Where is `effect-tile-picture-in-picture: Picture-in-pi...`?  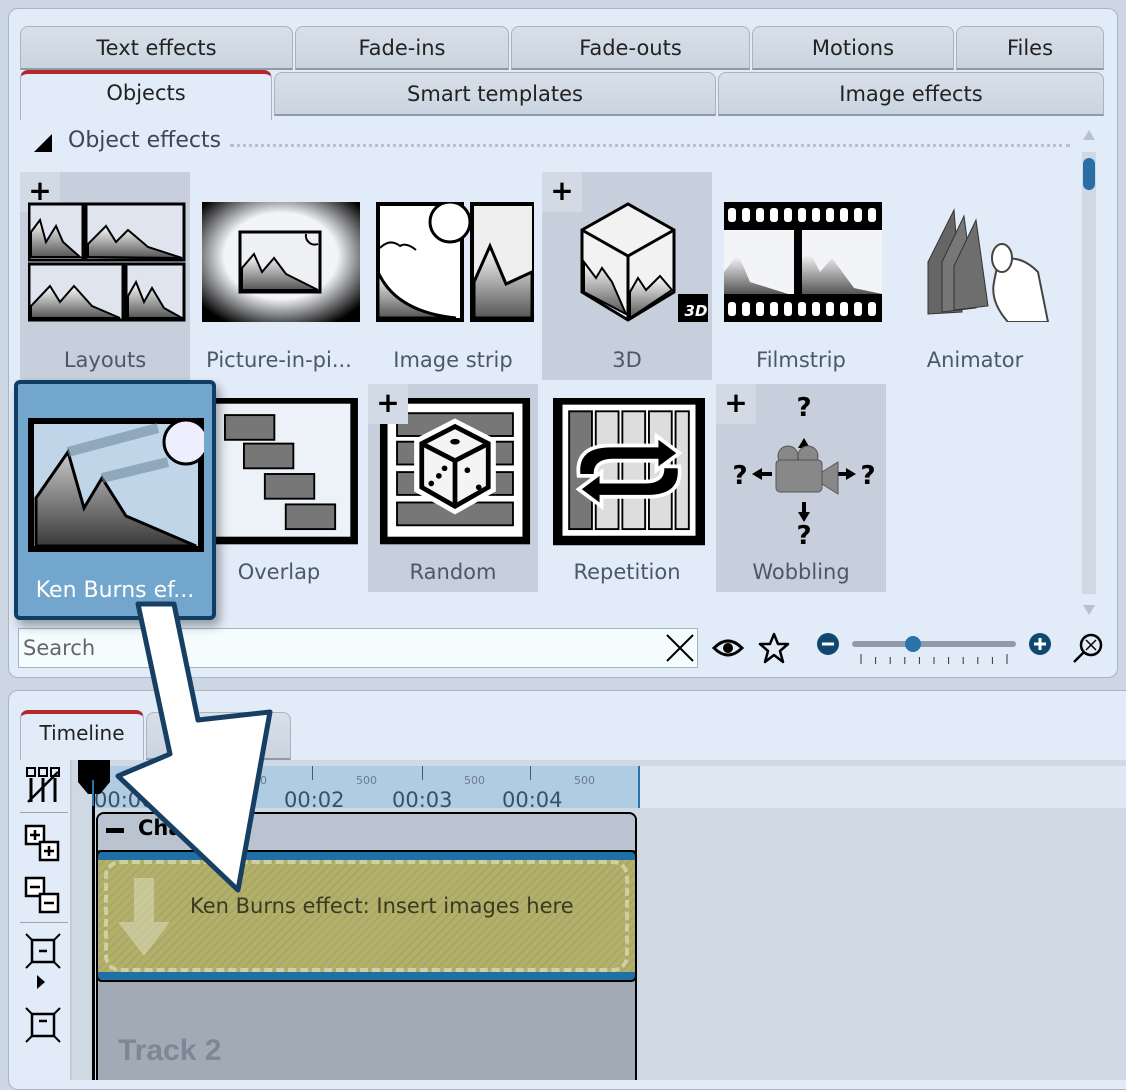 effect-tile-picture-in-picture: Picture-in-pi... is located at coordinates (279, 276).